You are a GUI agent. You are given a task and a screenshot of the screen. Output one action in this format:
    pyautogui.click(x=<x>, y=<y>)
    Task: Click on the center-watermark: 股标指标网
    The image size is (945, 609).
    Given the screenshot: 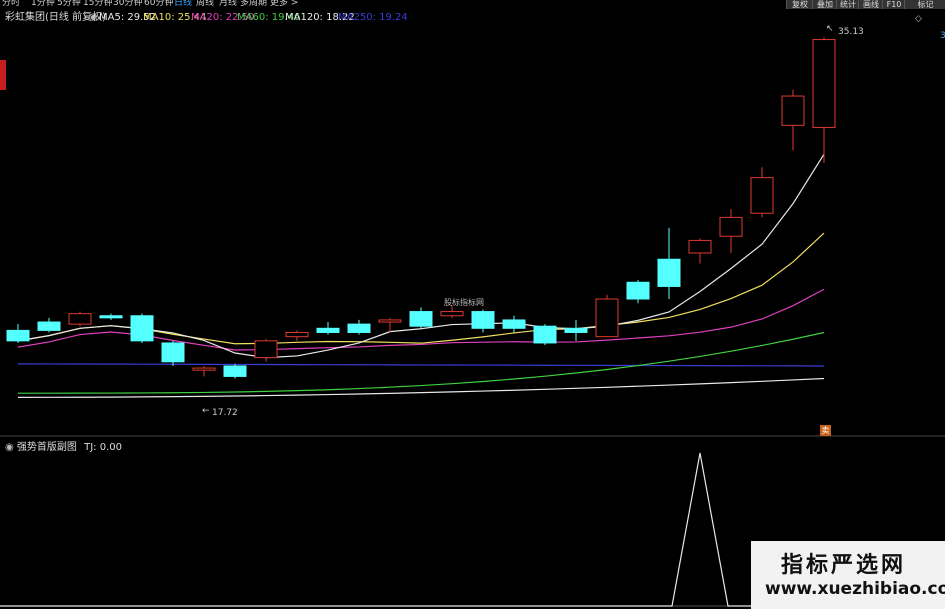 What is the action you would take?
    pyautogui.click(x=464, y=302)
    